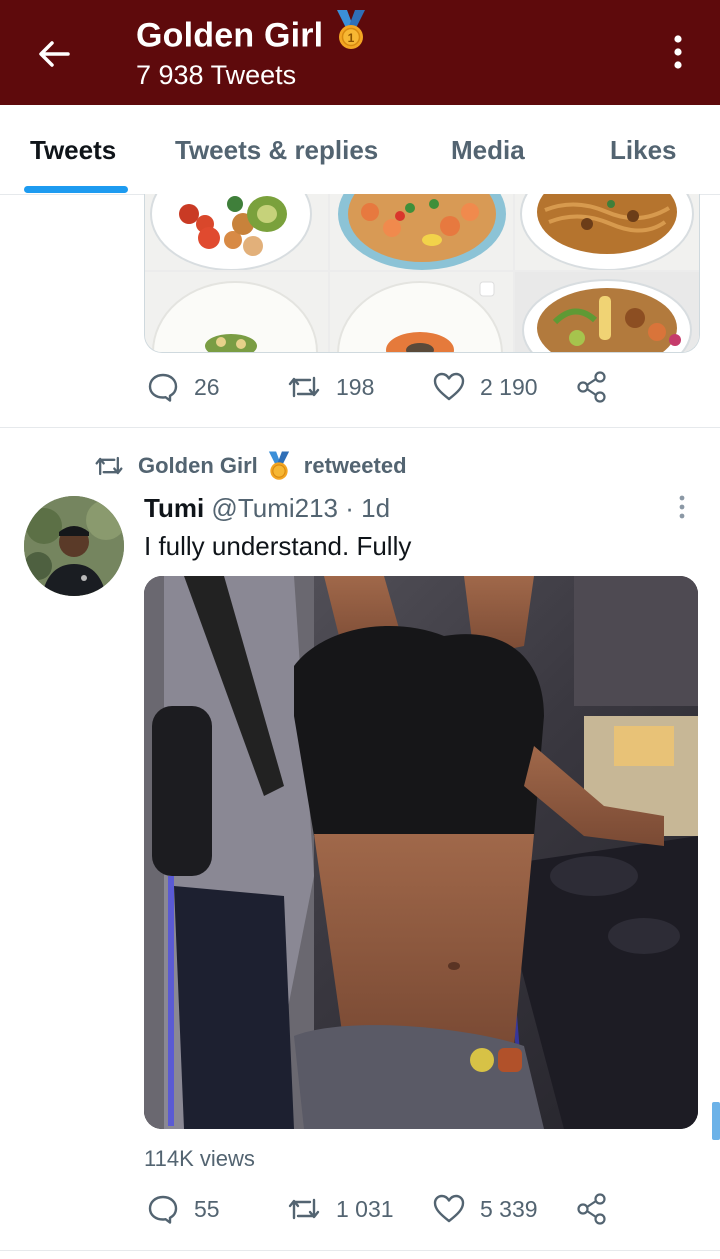  Describe the element at coordinates (365, 1208) in the screenshot. I see `retweet-count: 1 031` at that location.